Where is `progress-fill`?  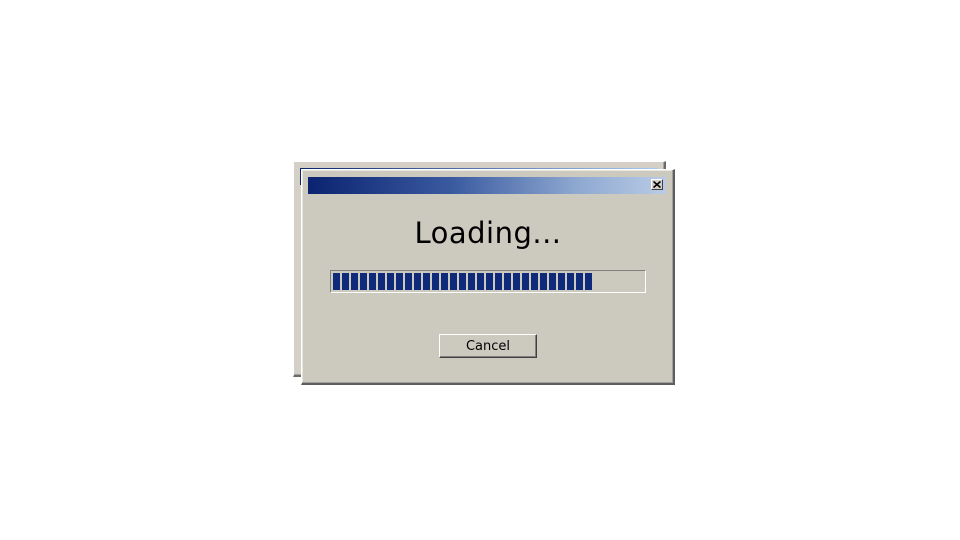 progress-fill is located at coordinates (462, 281).